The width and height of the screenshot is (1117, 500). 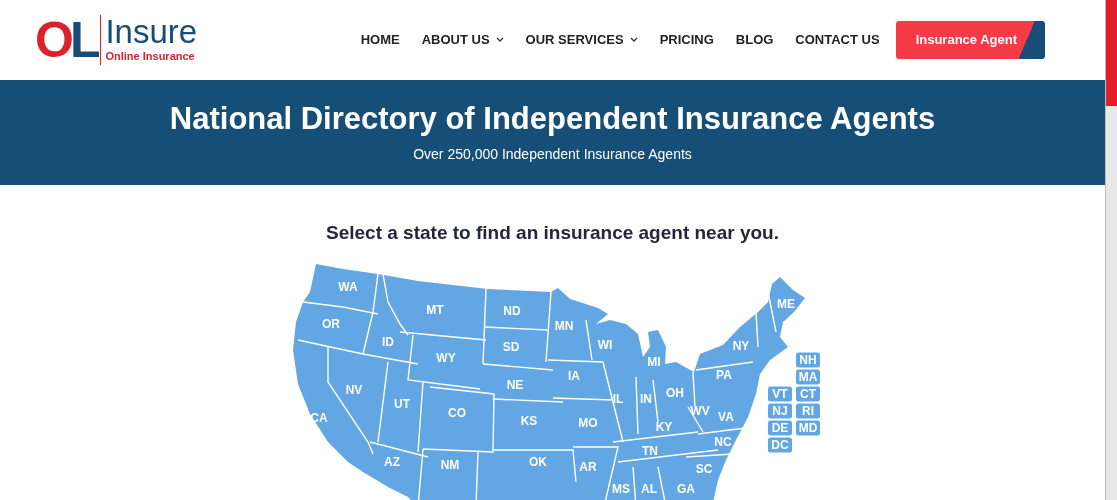 What do you see at coordinates (353, 389) in the screenshot?
I see `state-label: NV` at bounding box center [353, 389].